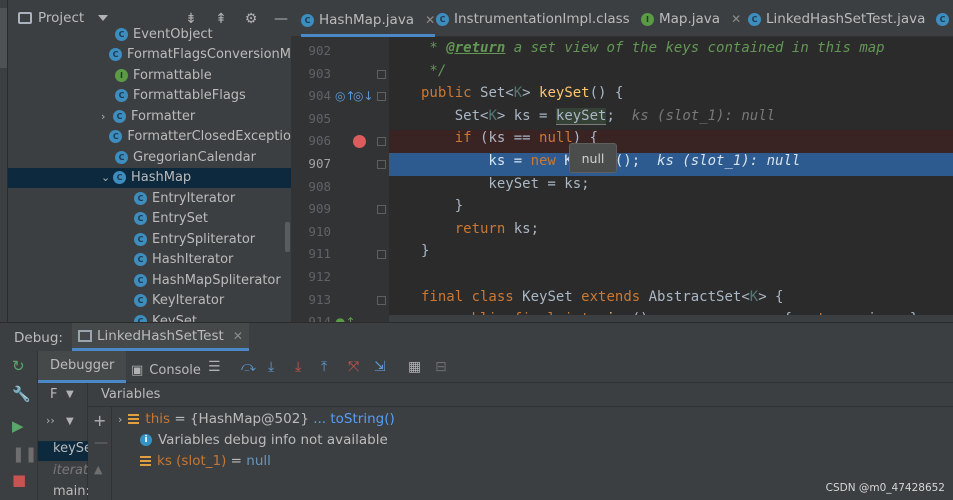 The width and height of the screenshot is (953, 500). What do you see at coordinates (160, 337) in the screenshot?
I see `debug-session-tab: LinkedHashSetTest ✕` at bounding box center [160, 337].